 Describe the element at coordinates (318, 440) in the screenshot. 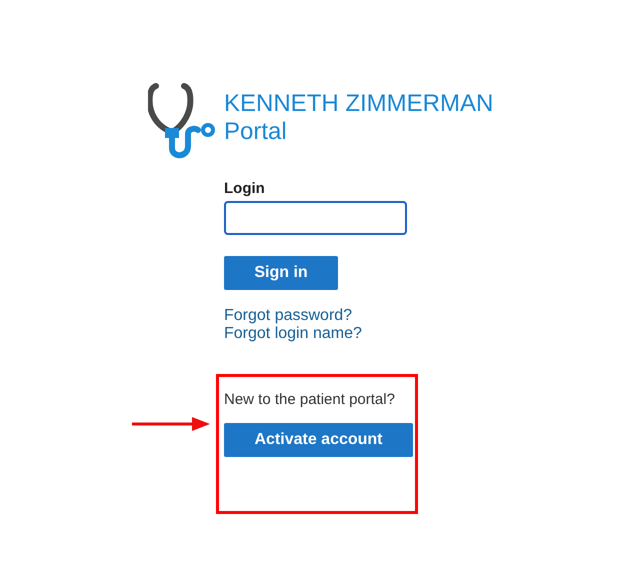

I see `activate-account-button: Activate account` at that location.